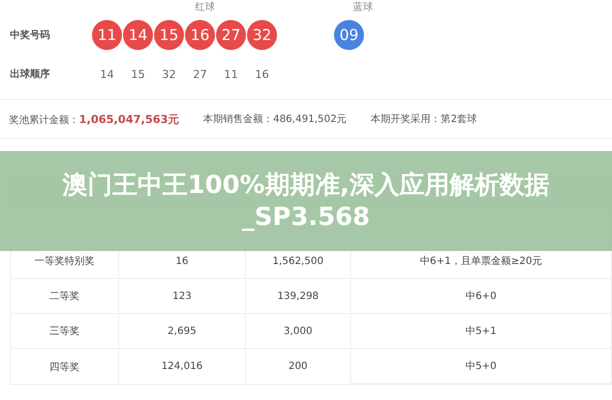  Describe the element at coordinates (44, 120) in the screenshot. I see `summary-label: 奖池累计金额：` at that location.